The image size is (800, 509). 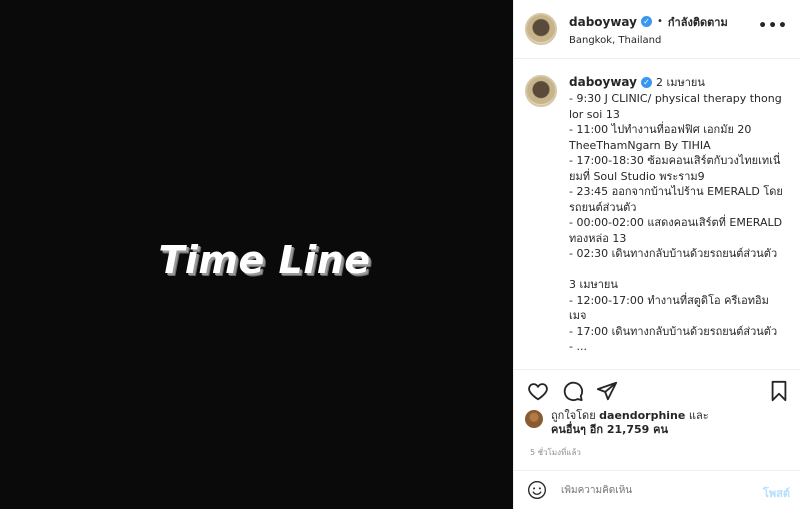 What do you see at coordinates (603, 82) in the screenshot?
I see `caption-username: daboyway` at bounding box center [603, 82].